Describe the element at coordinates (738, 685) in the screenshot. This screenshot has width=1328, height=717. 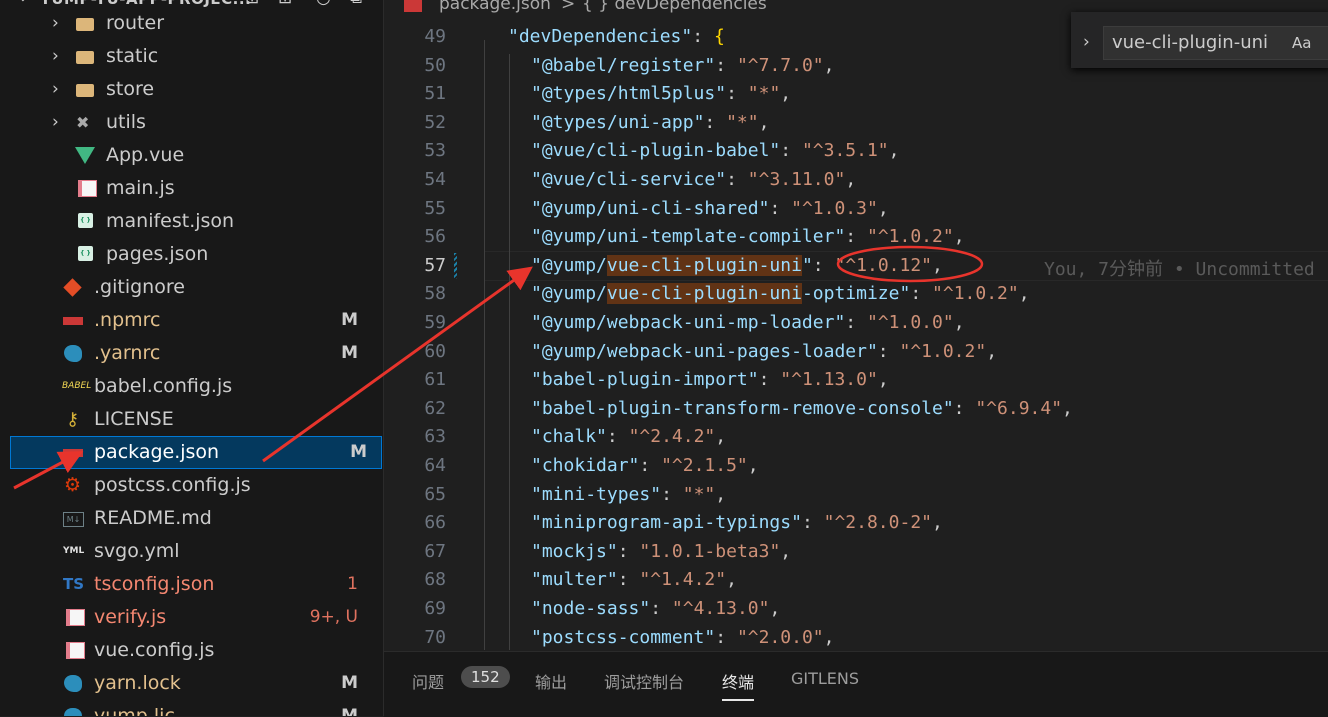
I see `tab-terminal: 终端` at that location.